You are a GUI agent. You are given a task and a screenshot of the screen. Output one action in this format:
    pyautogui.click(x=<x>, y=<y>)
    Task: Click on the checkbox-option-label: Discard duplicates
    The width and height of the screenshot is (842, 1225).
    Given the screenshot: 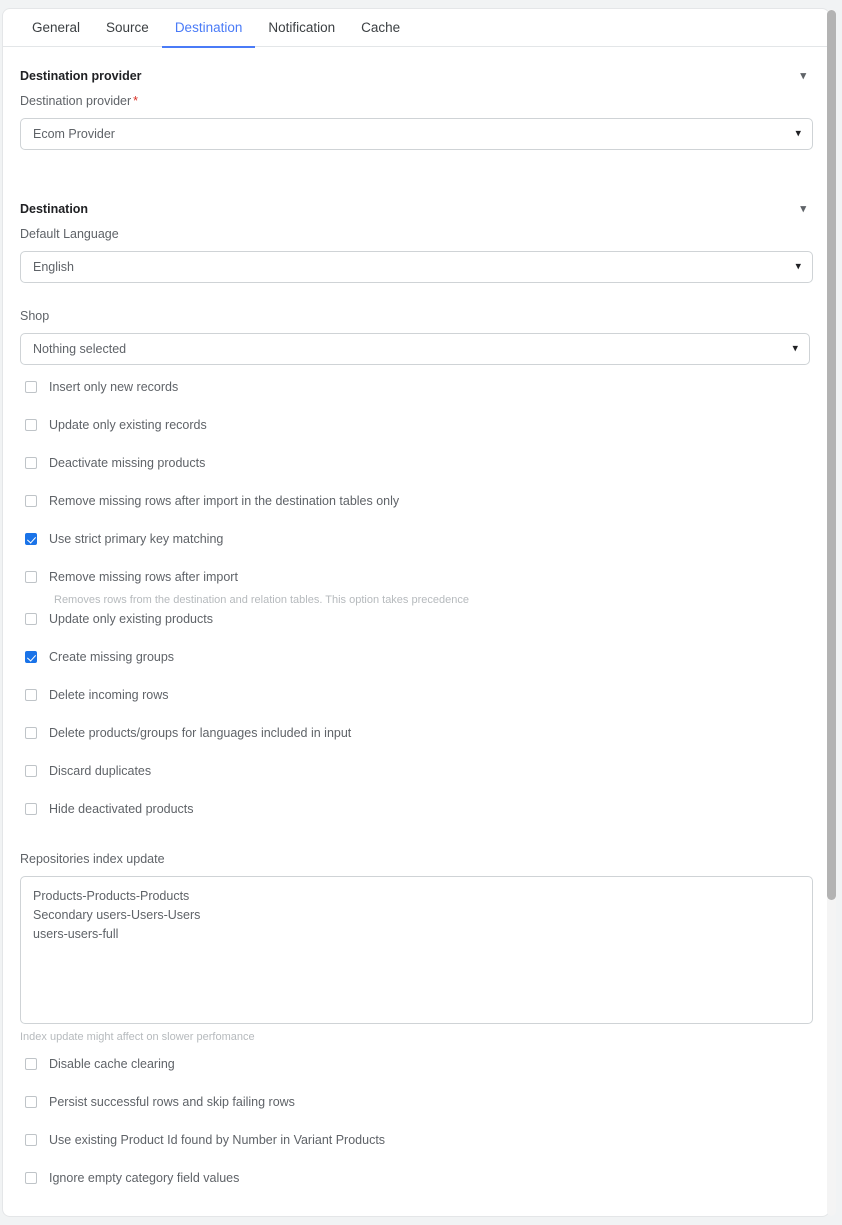 What is the action you would take?
    pyautogui.click(x=100, y=771)
    